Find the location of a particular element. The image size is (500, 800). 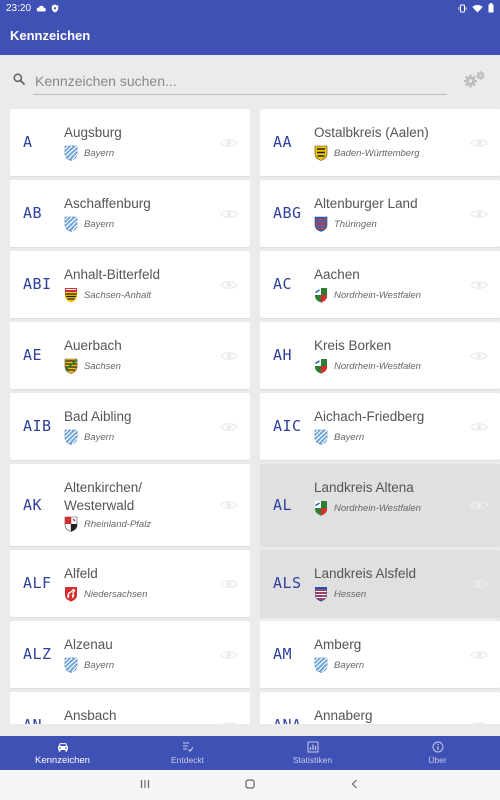

bottom-navigation: Kennzeichen Entdeckt Statistiken Über is located at coordinates (250, 753).